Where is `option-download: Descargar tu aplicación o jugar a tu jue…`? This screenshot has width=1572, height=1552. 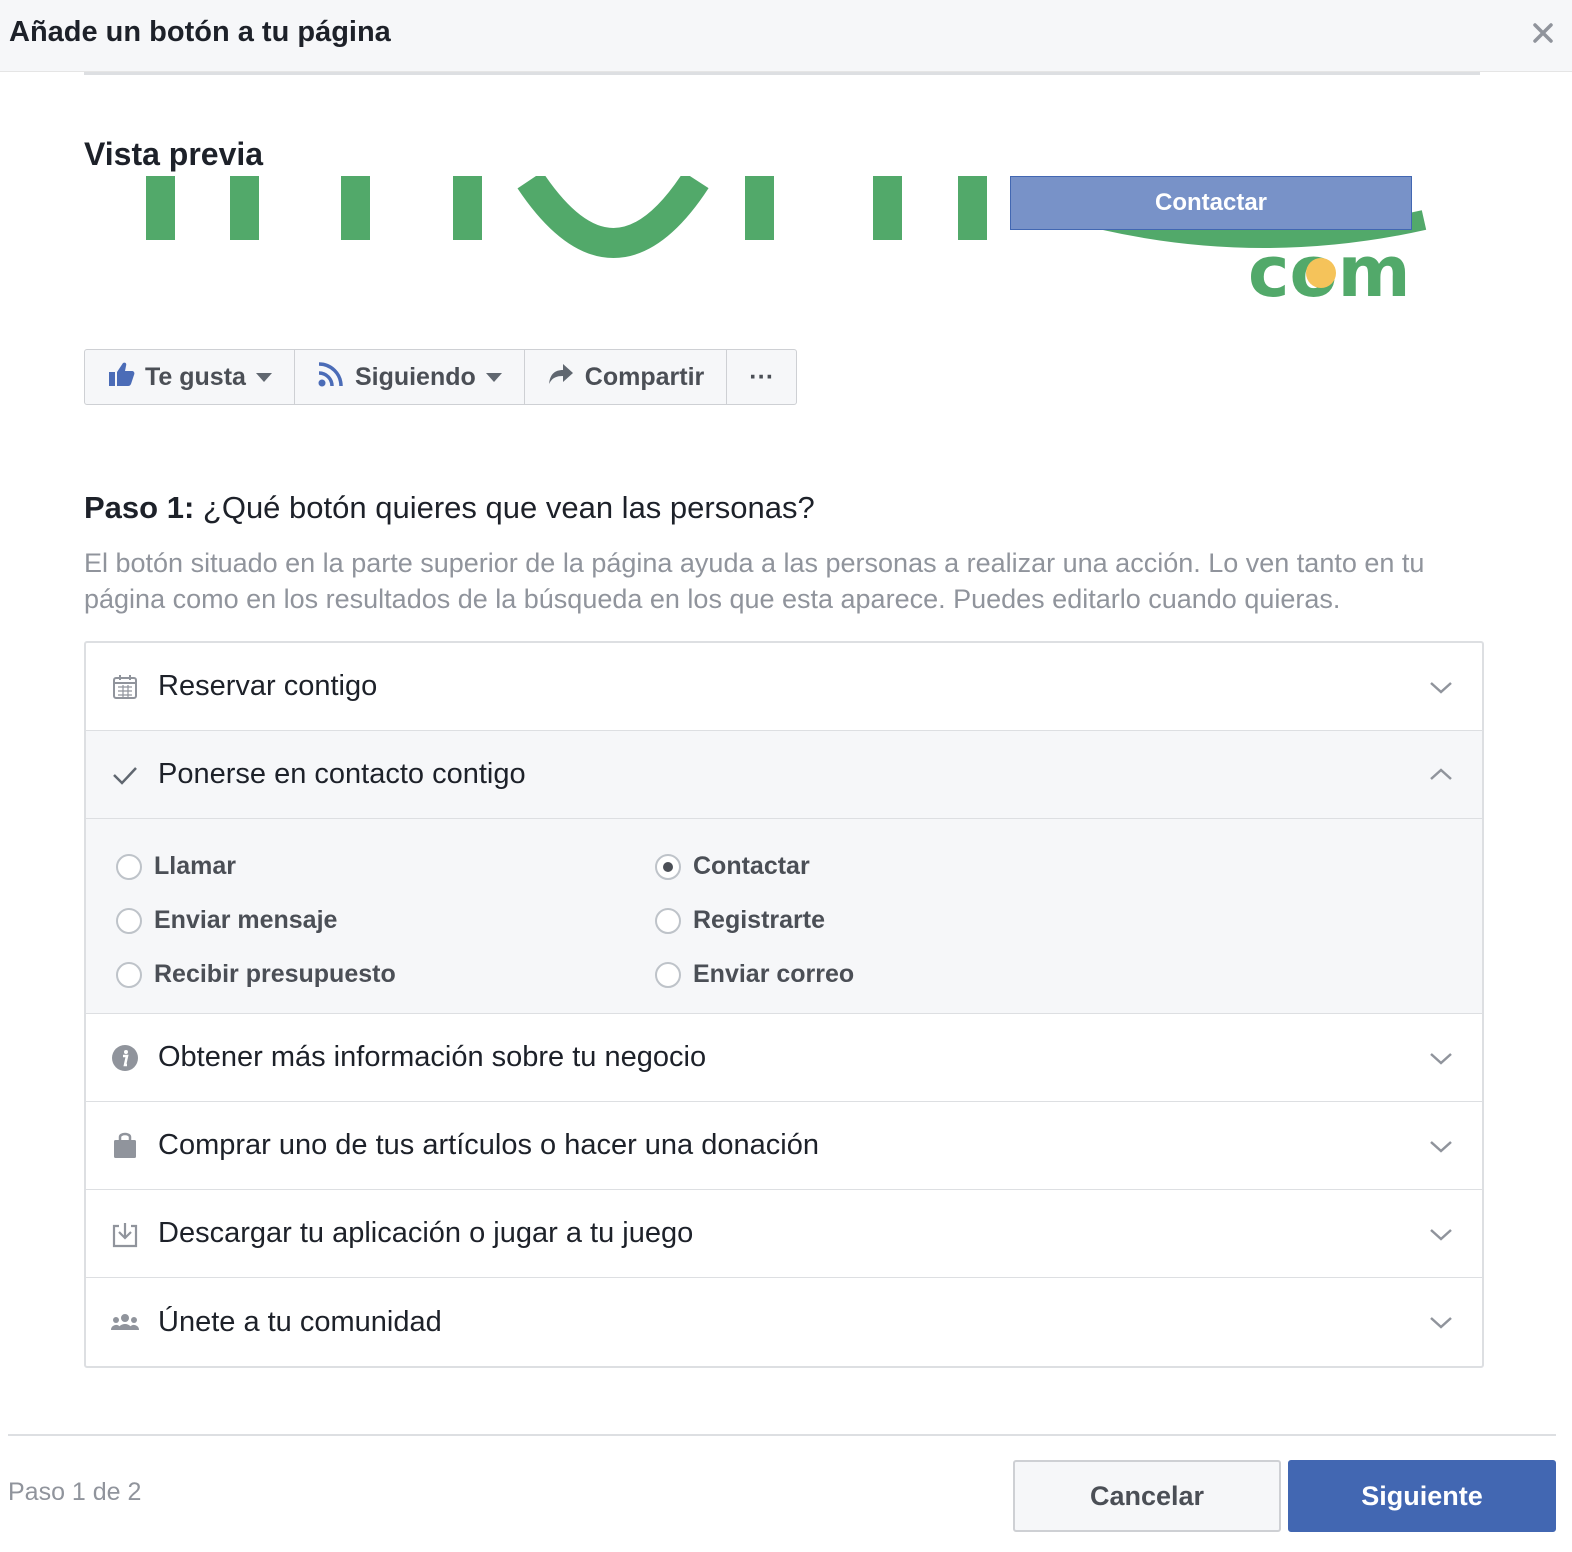
option-download: Descargar tu aplicación o jugar a tu jue… is located at coordinates (784, 1234).